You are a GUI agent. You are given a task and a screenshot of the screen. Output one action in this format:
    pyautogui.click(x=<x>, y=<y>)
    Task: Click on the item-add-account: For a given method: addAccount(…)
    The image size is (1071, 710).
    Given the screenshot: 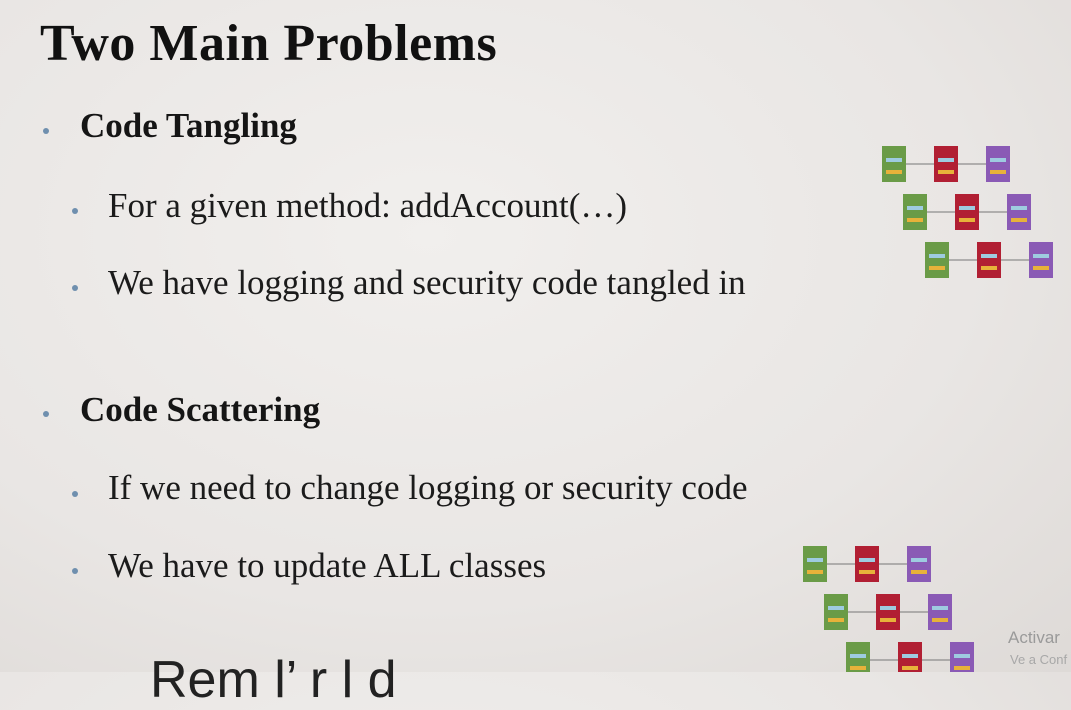 What is the action you would take?
    pyautogui.click(x=368, y=205)
    